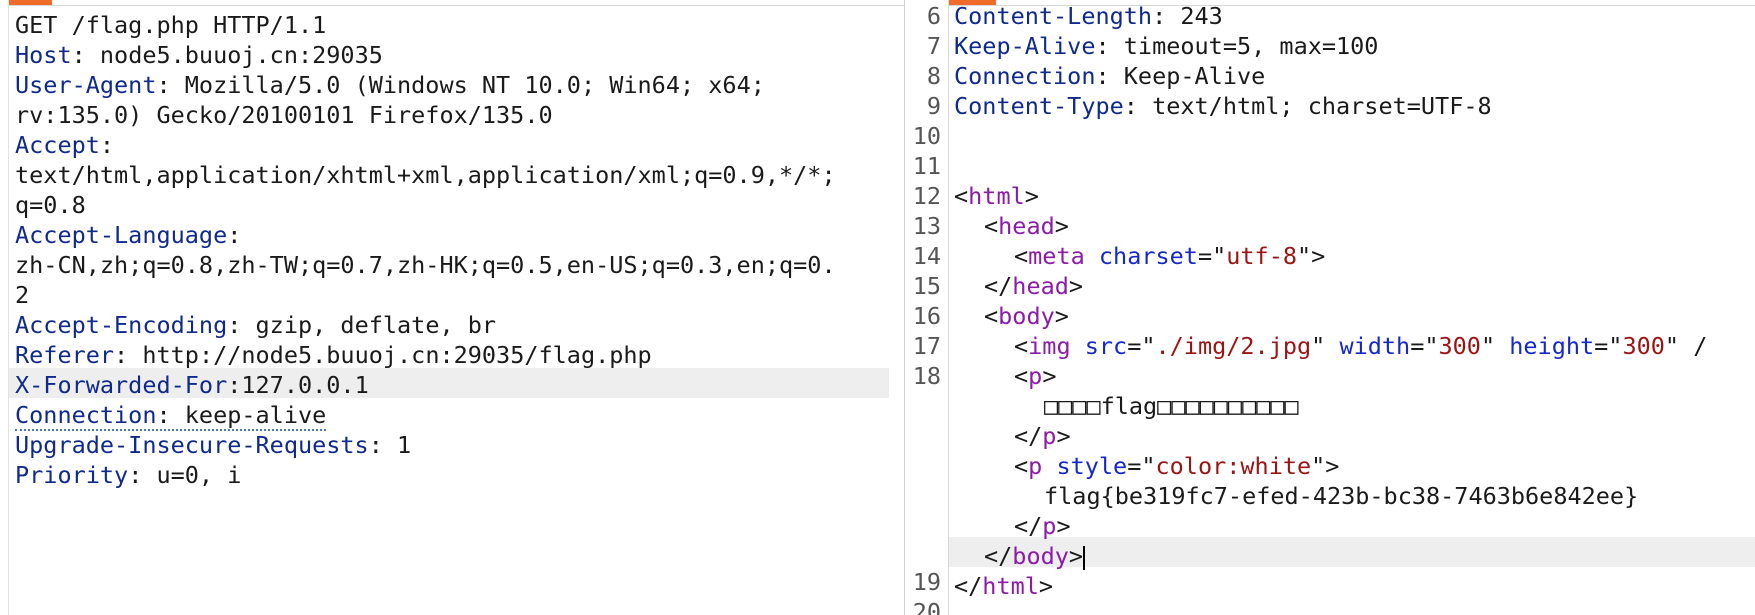  What do you see at coordinates (50, 205) in the screenshot?
I see `request-line-4-wrap-2: q=0.8` at bounding box center [50, 205].